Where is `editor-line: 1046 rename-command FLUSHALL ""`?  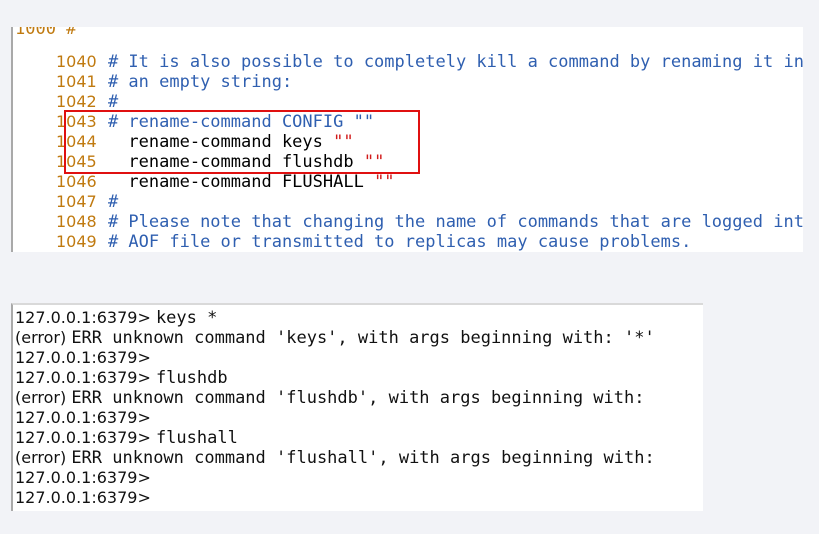
editor-line: 1046 rename-command FLUSHALL "" is located at coordinates (204, 172).